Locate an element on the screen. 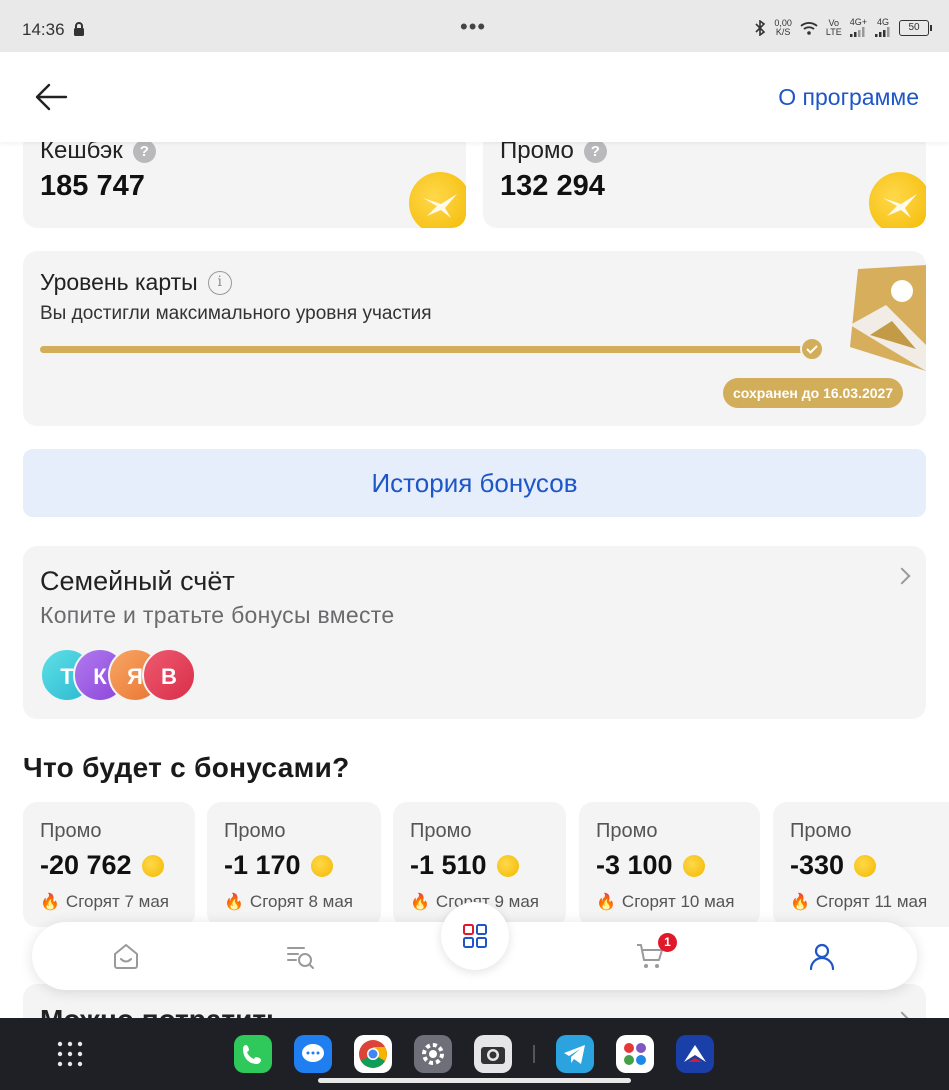 This screenshot has height=1090, width=949. level-progress-fill is located at coordinates (426, 349).